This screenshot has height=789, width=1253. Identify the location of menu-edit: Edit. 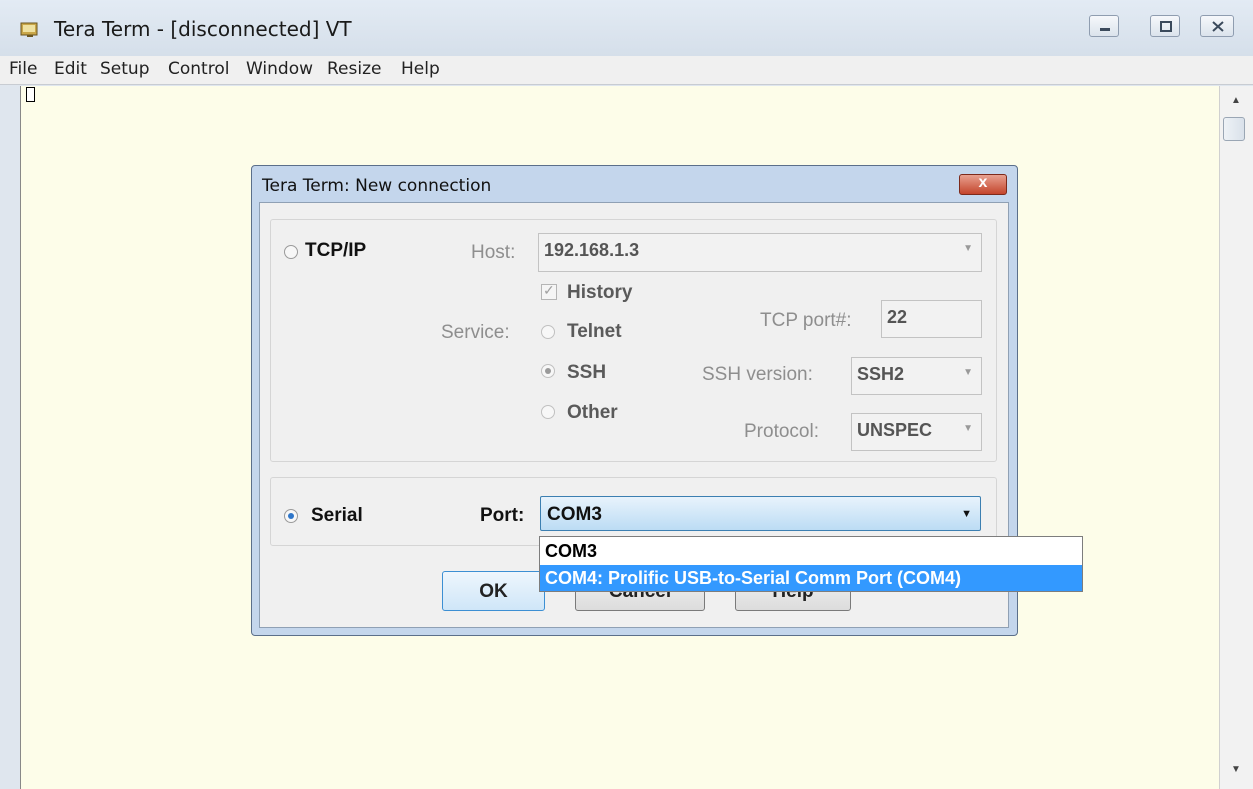
(70, 69).